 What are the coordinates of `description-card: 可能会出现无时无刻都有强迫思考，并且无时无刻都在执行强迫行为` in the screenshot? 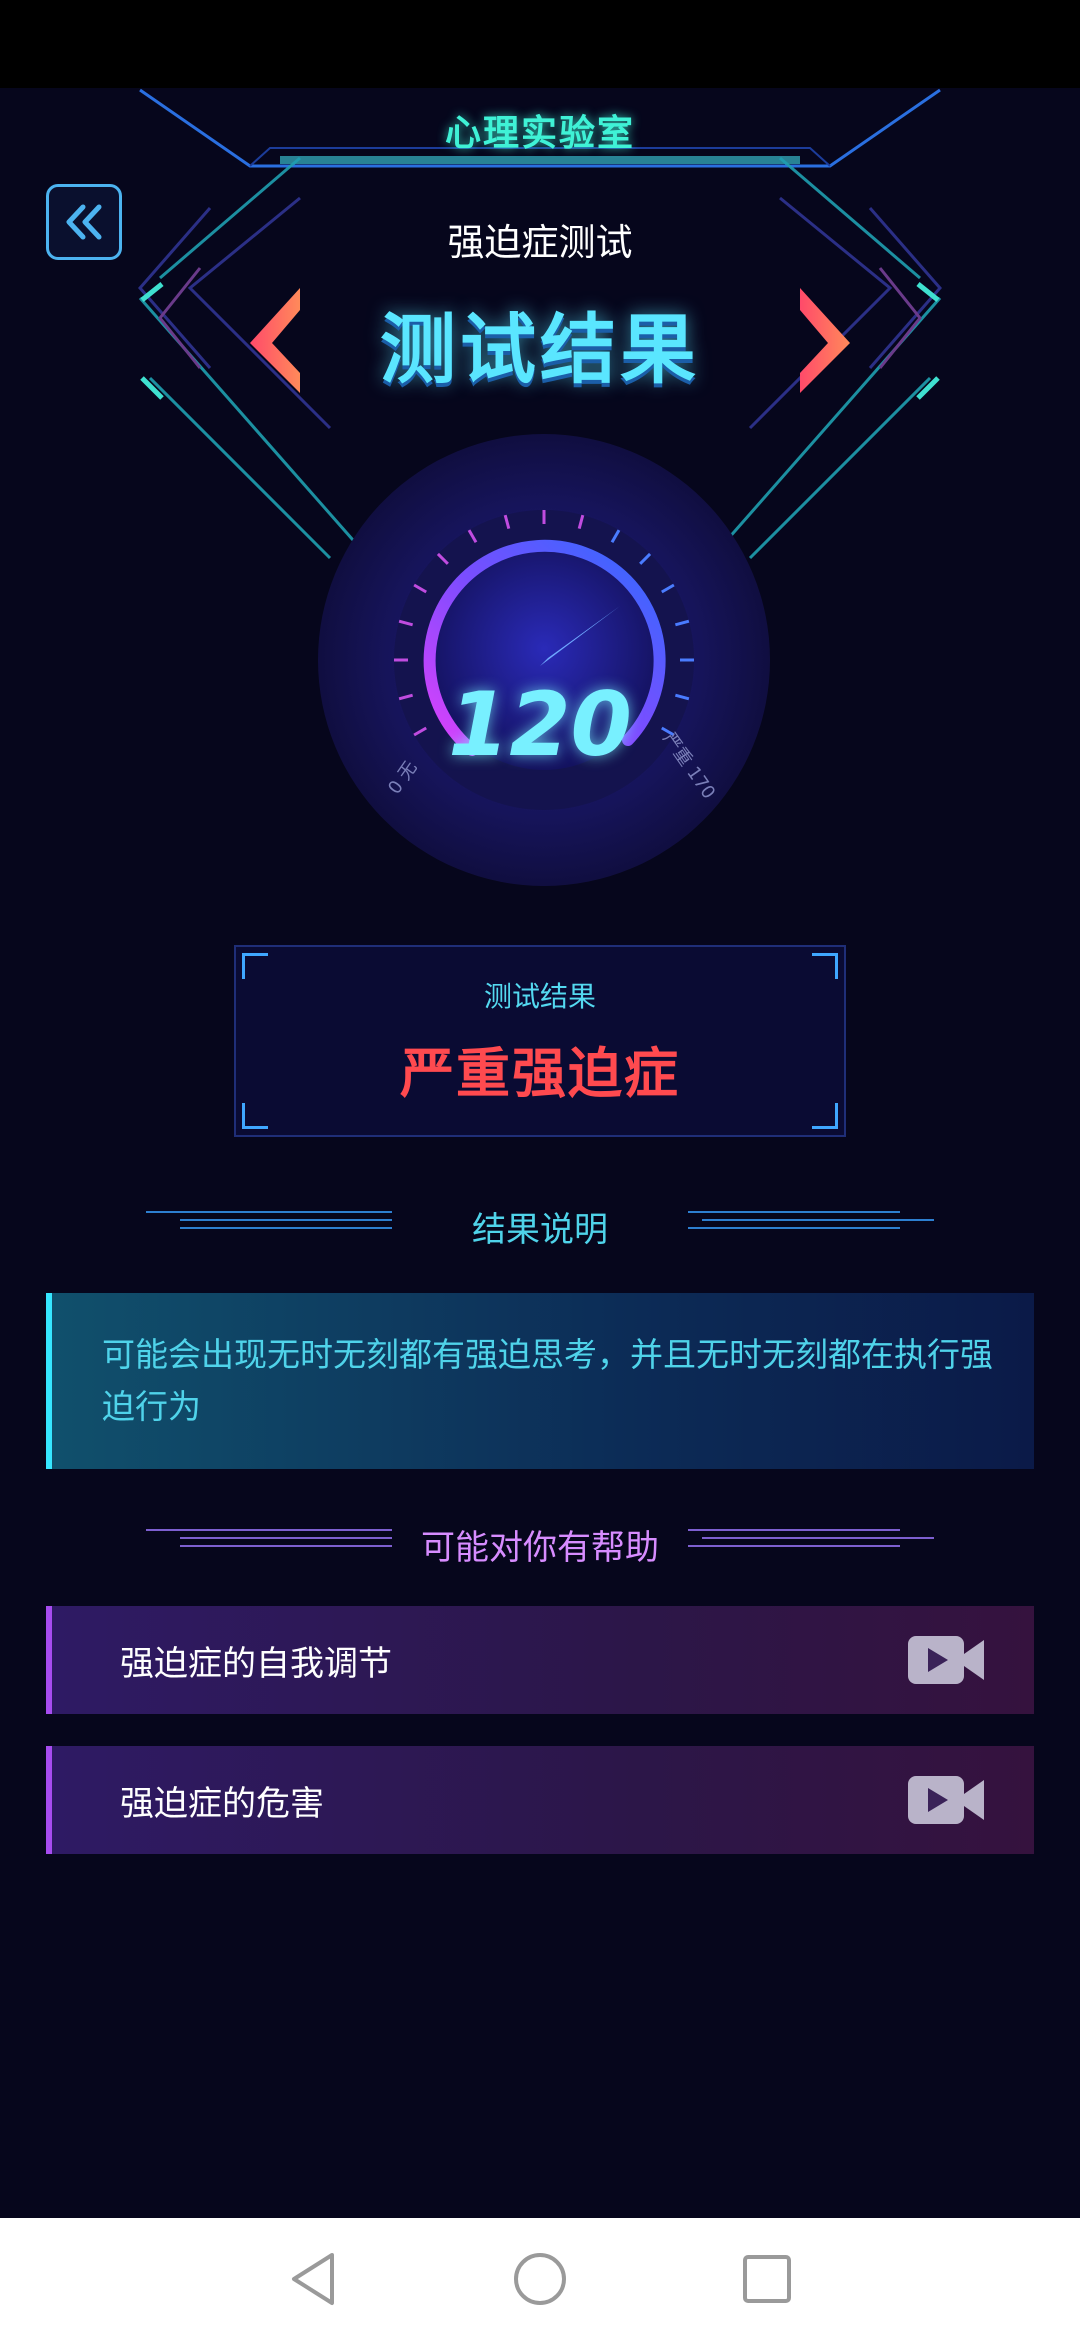 It's located at (540, 1381).